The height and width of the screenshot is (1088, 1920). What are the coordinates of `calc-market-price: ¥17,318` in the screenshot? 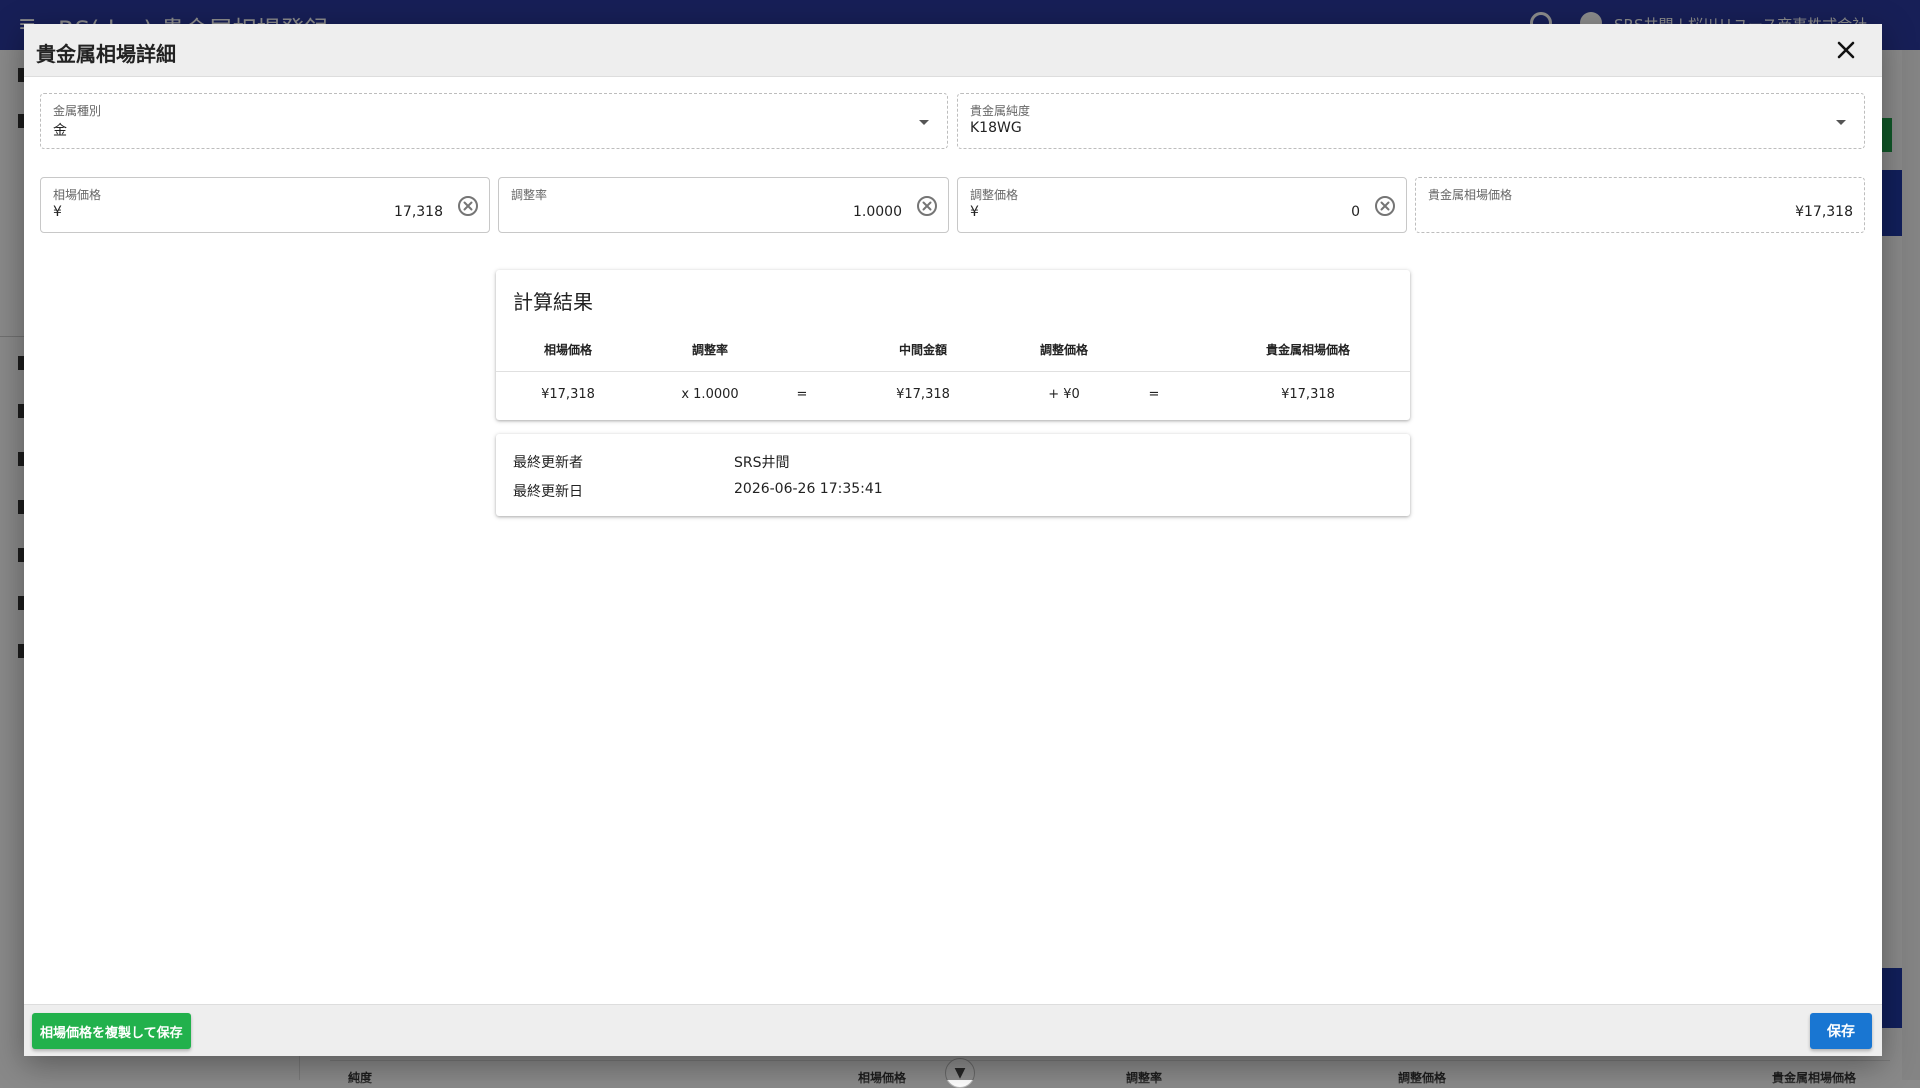 It's located at (568, 394).